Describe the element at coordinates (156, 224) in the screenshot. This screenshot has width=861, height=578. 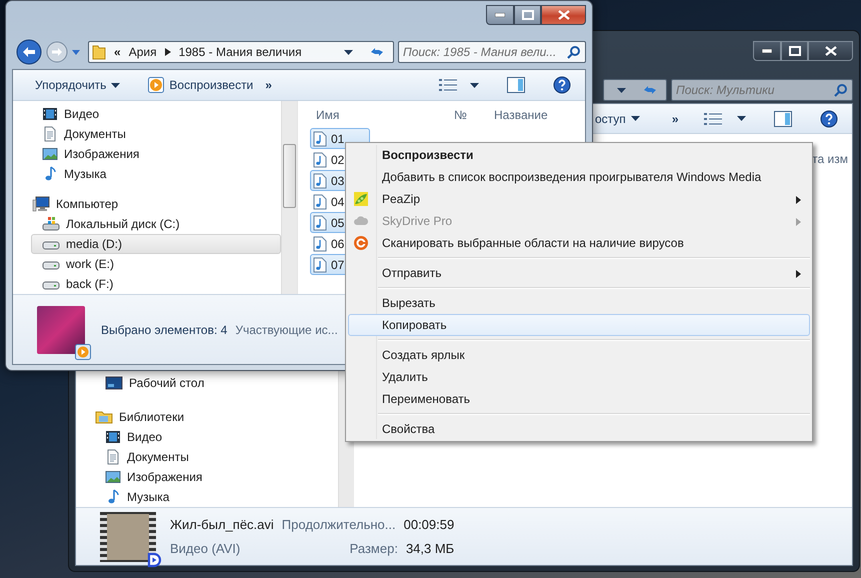
I see `nav-item: Локальный диск (C:)` at that location.